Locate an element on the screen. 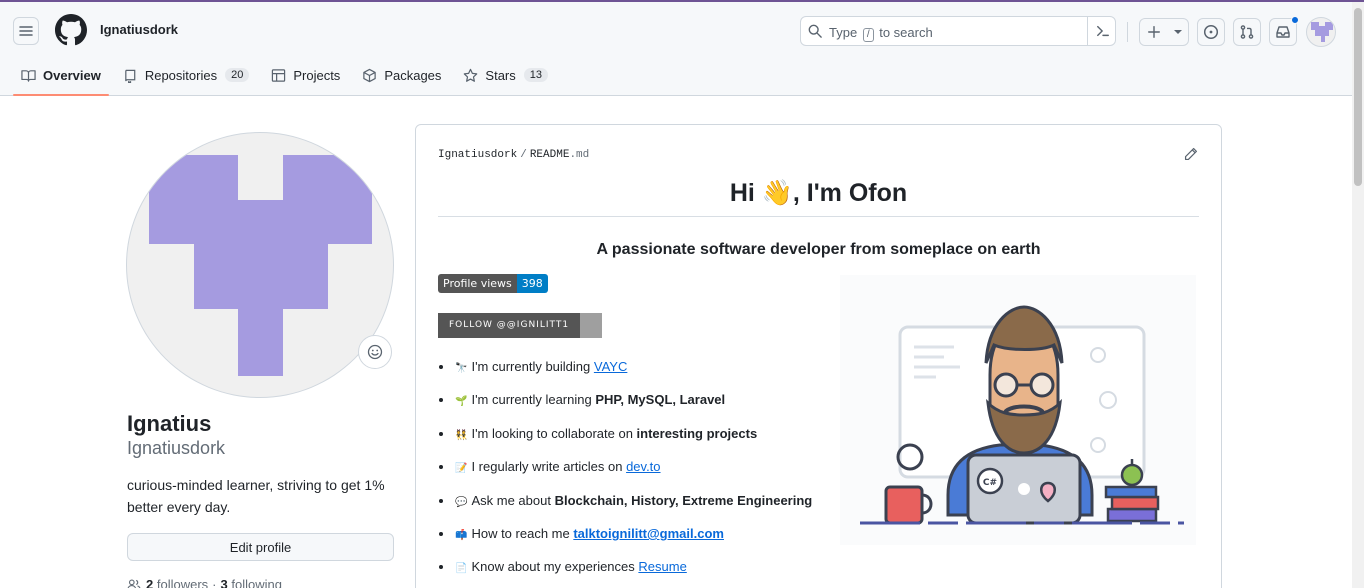 The image size is (1364, 588). follow-stats: 2 followers · 3 following is located at coordinates (204, 582).